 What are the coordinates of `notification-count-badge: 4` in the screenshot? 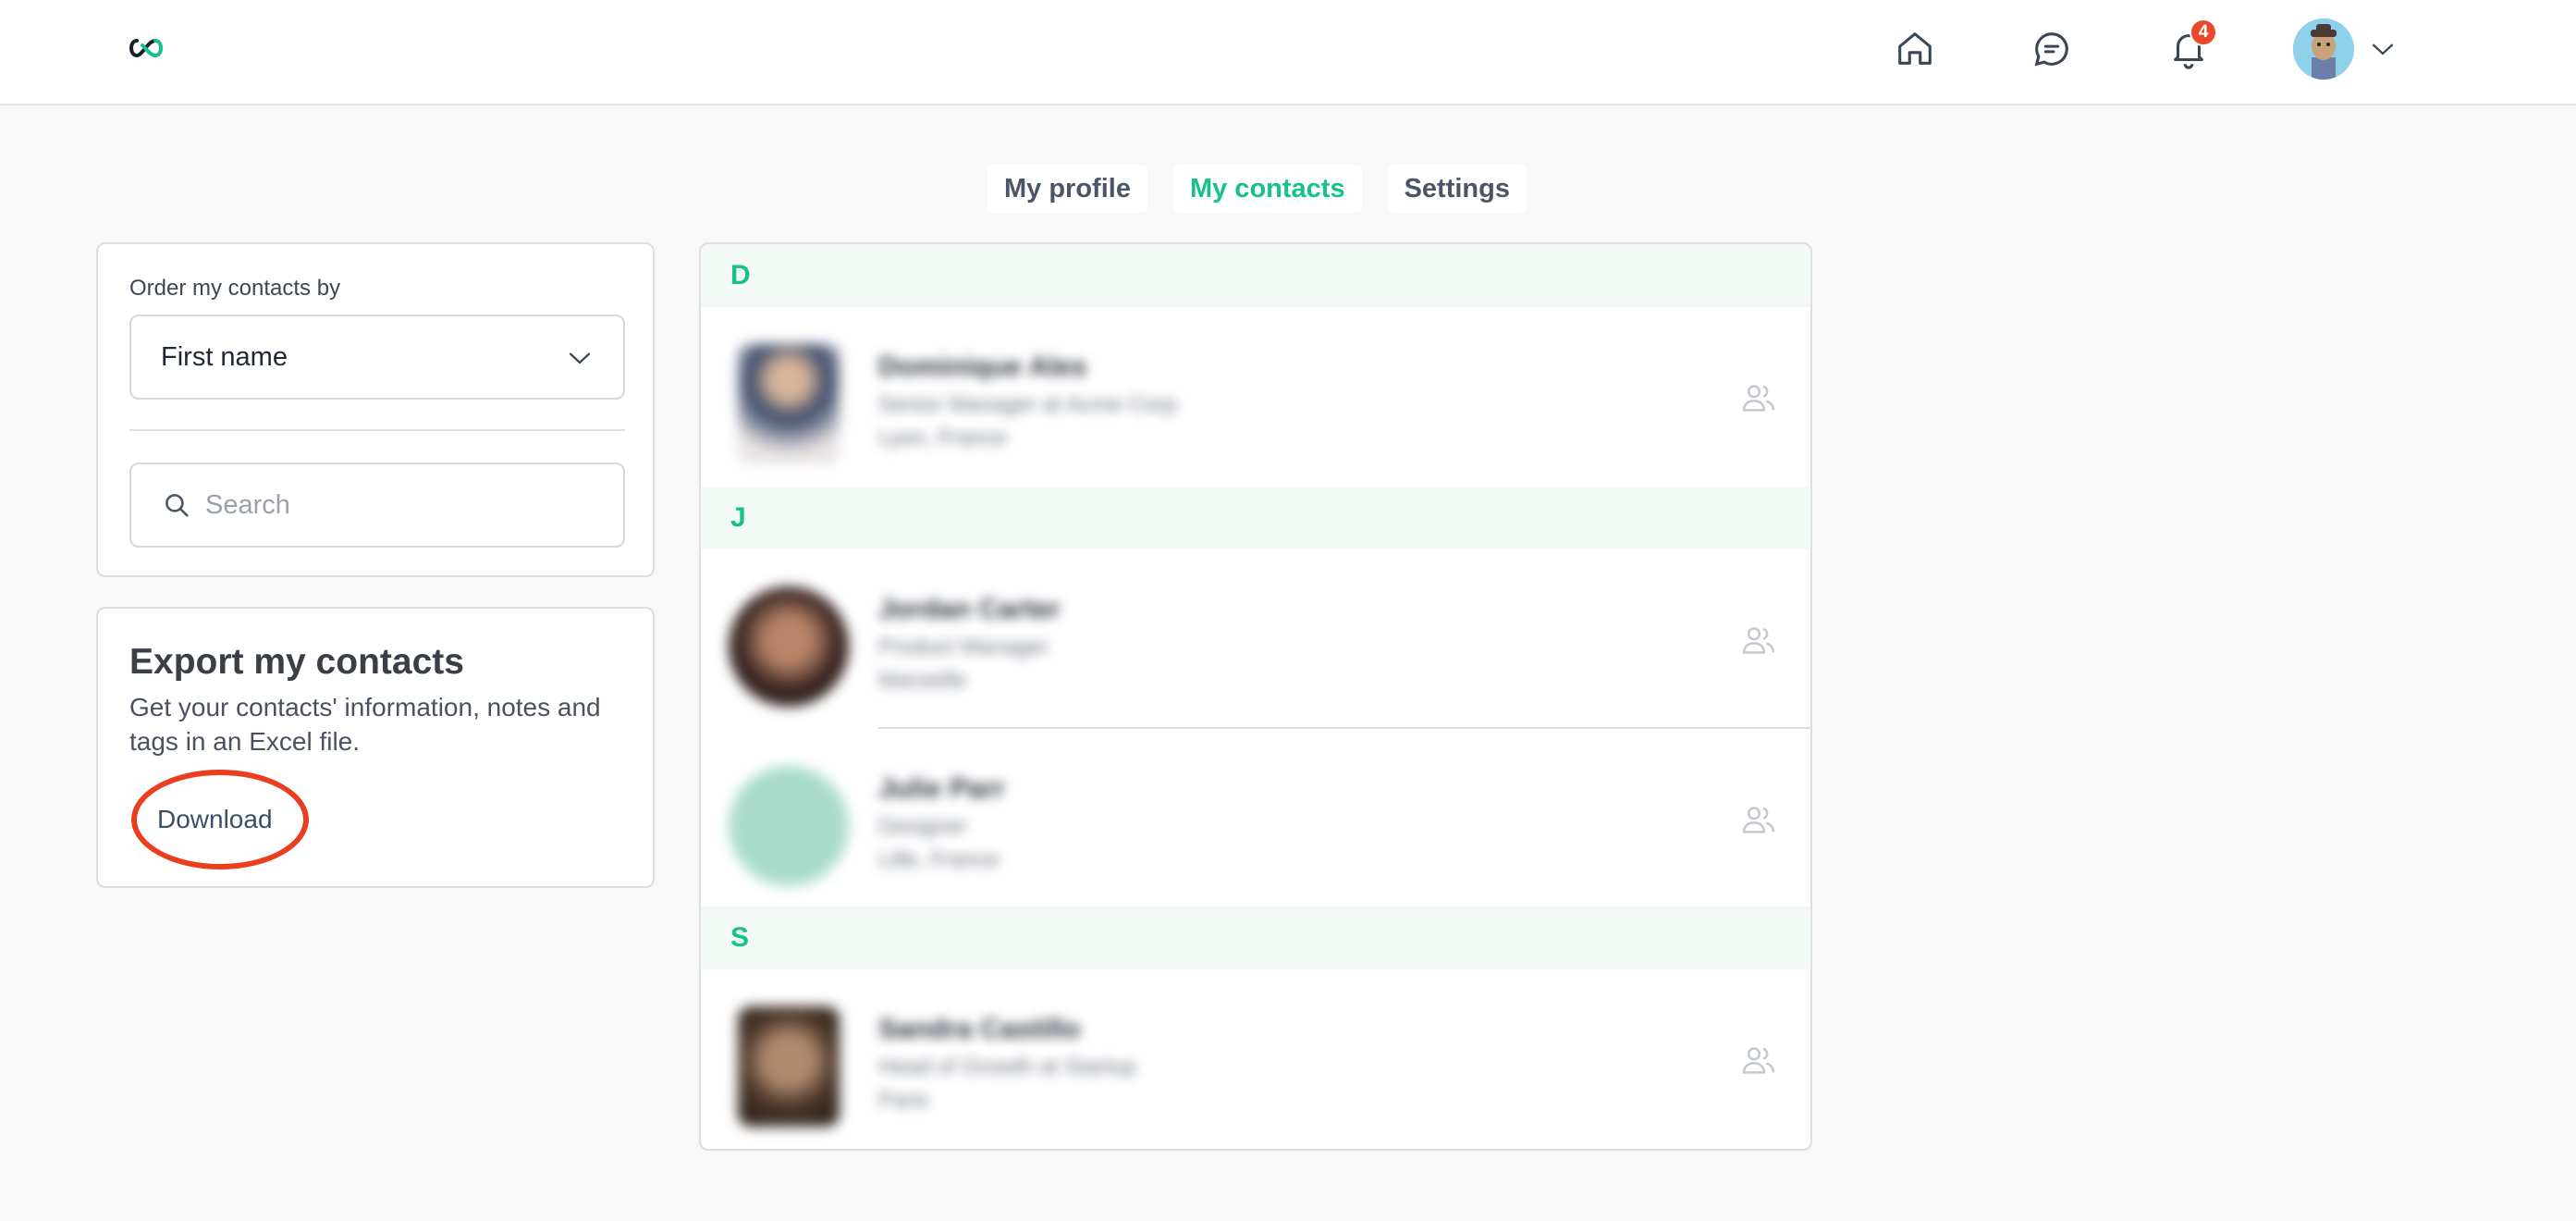 It's located at (2203, 32).